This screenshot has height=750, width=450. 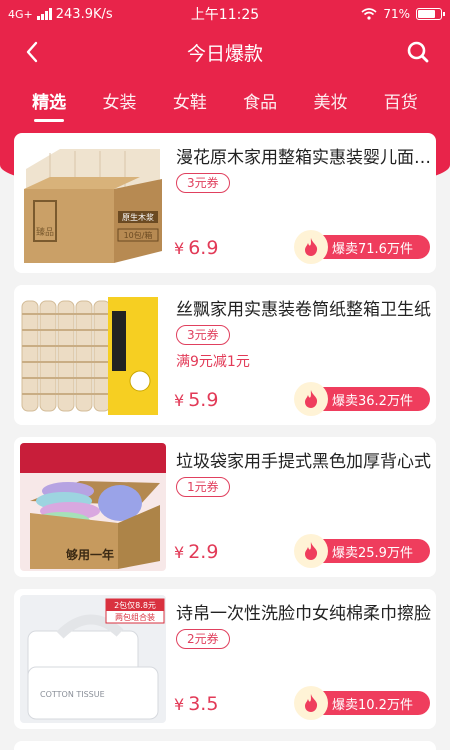 What do you see at coordinates (213, 362) in the screenshot?
I see `promo-text: 满9元减1元` at bounding box center [213, 362].